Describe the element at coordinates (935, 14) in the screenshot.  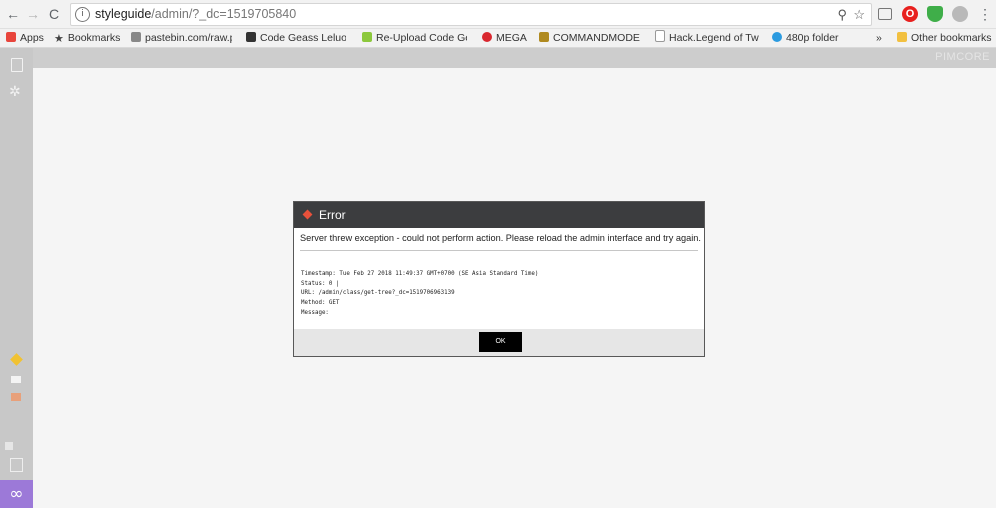
I see `shield-extension-icon` at that location.